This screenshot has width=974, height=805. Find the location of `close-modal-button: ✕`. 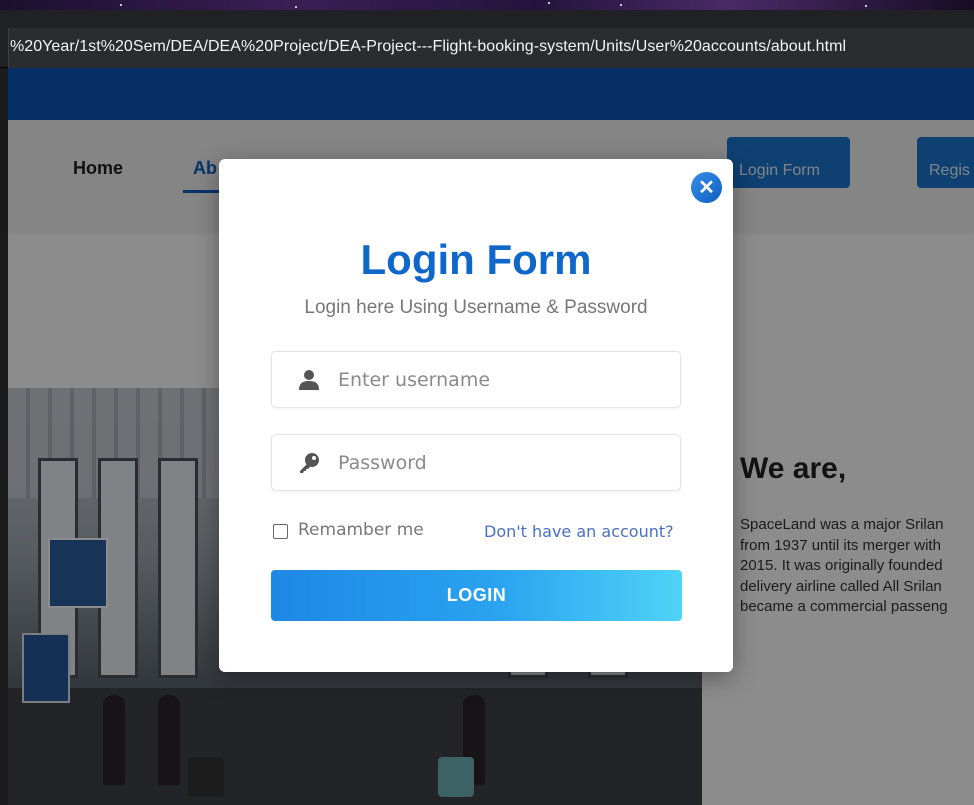

close-modal-button: ✕ is located at coordinates (706, 187).